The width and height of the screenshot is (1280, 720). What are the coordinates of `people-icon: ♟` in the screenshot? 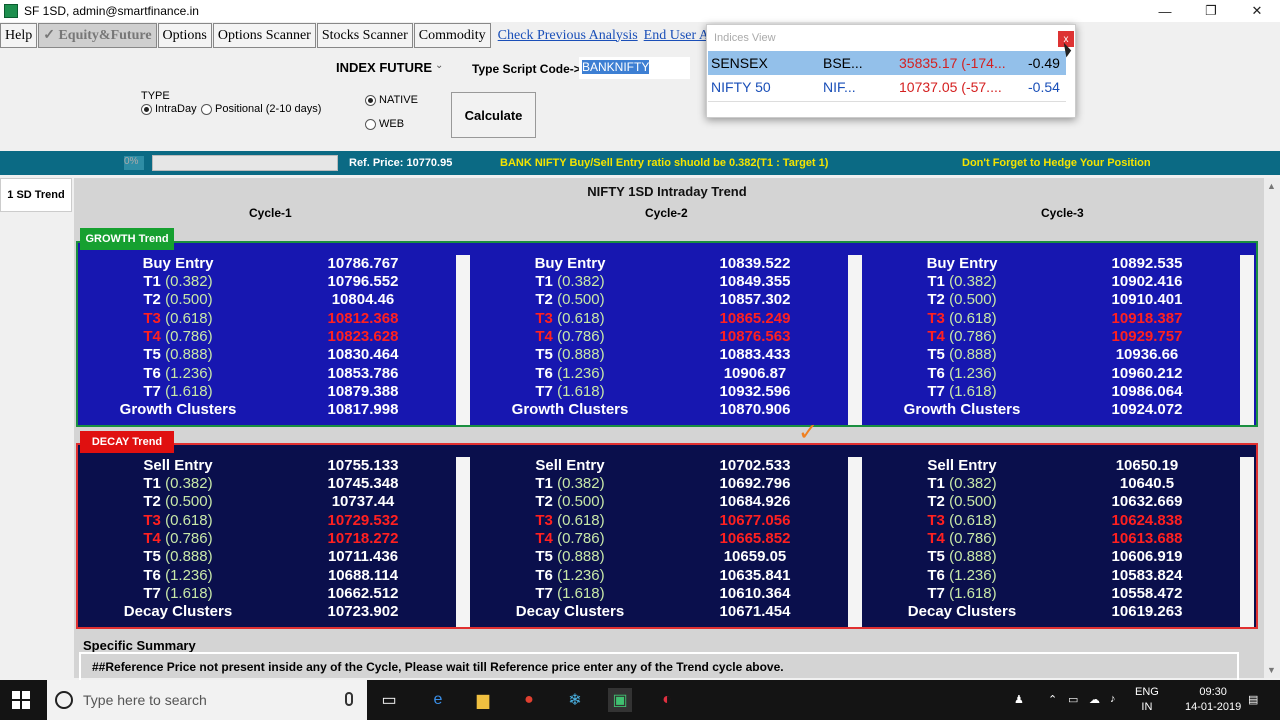 It's located at (1019, 699).